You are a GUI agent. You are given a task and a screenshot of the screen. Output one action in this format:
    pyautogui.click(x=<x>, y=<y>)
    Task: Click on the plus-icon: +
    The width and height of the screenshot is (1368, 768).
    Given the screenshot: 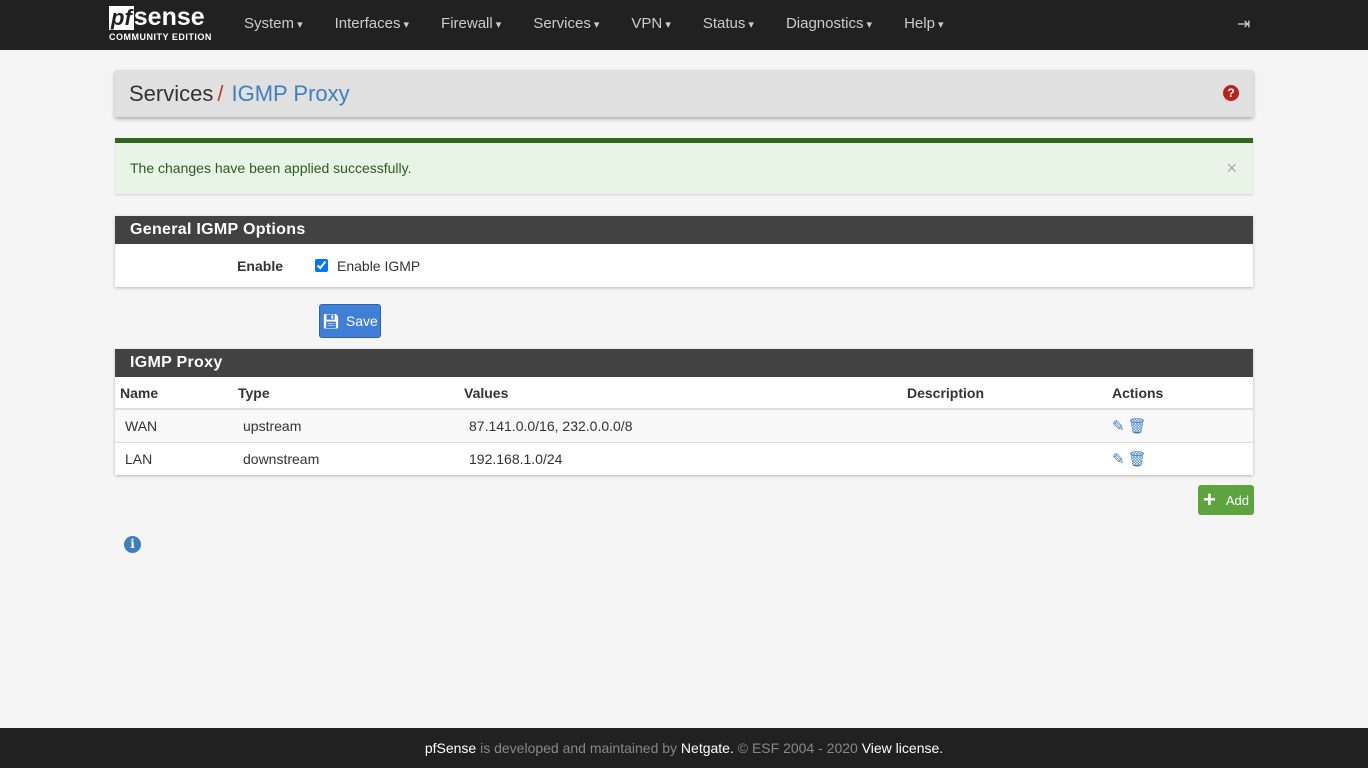 What is the action you would take?
    pyautogui.click(x=1209, y=499)
    